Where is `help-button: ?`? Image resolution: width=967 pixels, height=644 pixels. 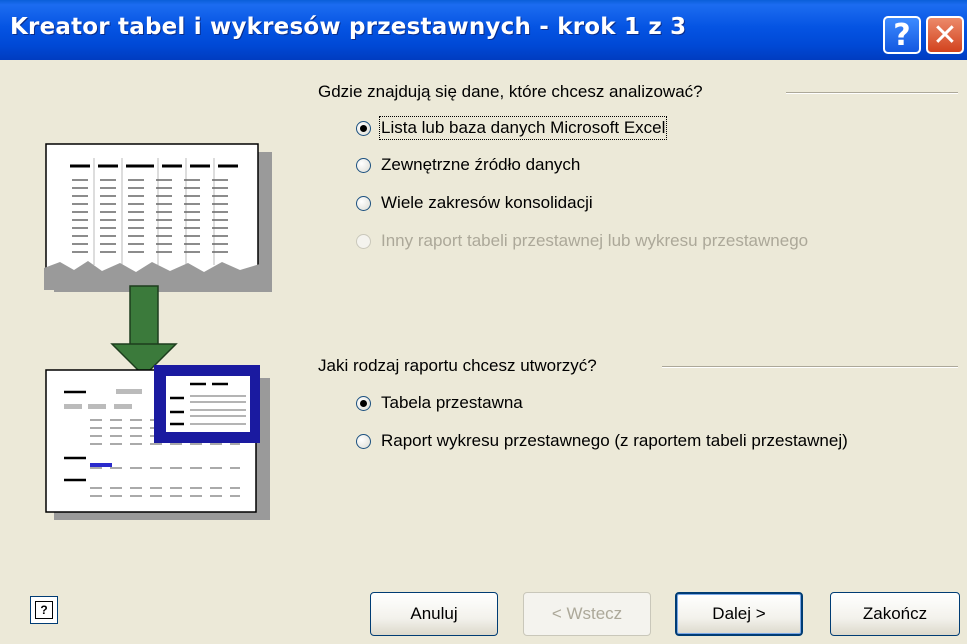
help-button: ? is located at coordinates (44, 610).